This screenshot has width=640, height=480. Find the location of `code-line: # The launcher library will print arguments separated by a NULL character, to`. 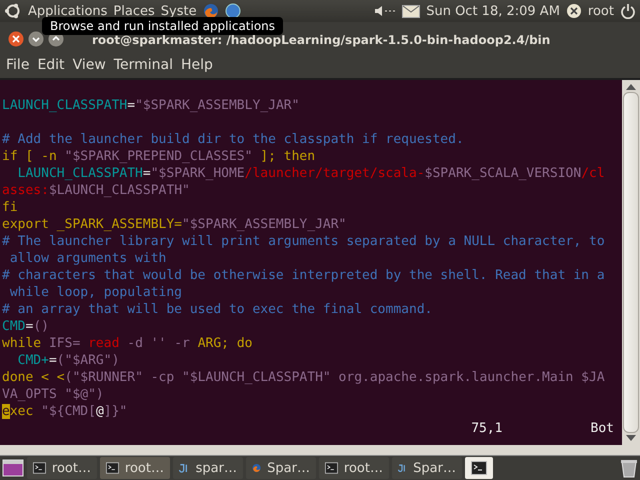

code-line: # The launcher library will print arguments separated by a NULL character, to is located at coordinates (303, 241).